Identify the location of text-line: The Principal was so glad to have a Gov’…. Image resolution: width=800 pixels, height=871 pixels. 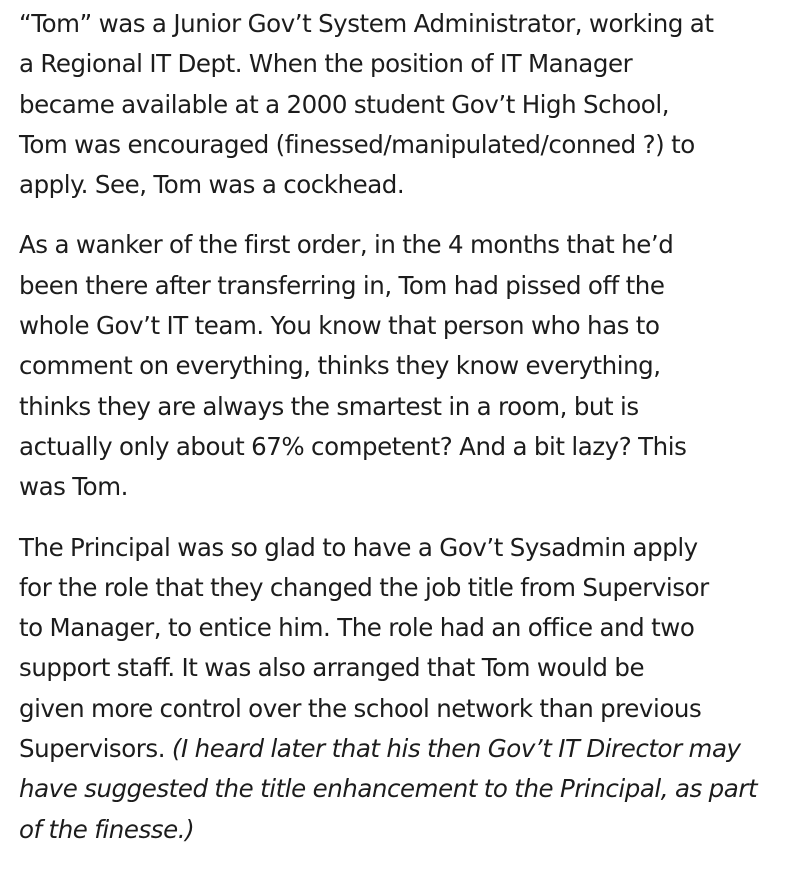
(358, 547).